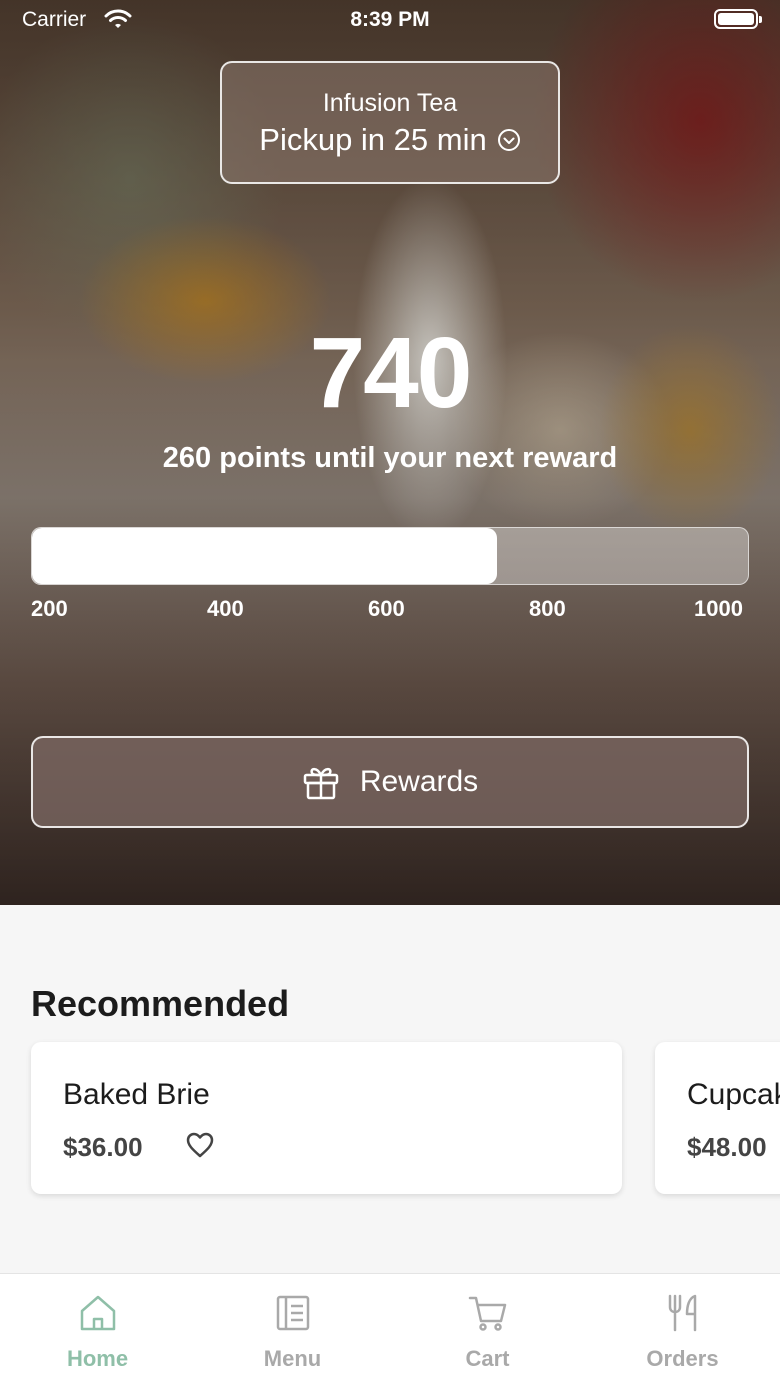  Describe the element at coordinates (225, 608) in the screenshot. I see `progress-tick-label: 400` at that location.